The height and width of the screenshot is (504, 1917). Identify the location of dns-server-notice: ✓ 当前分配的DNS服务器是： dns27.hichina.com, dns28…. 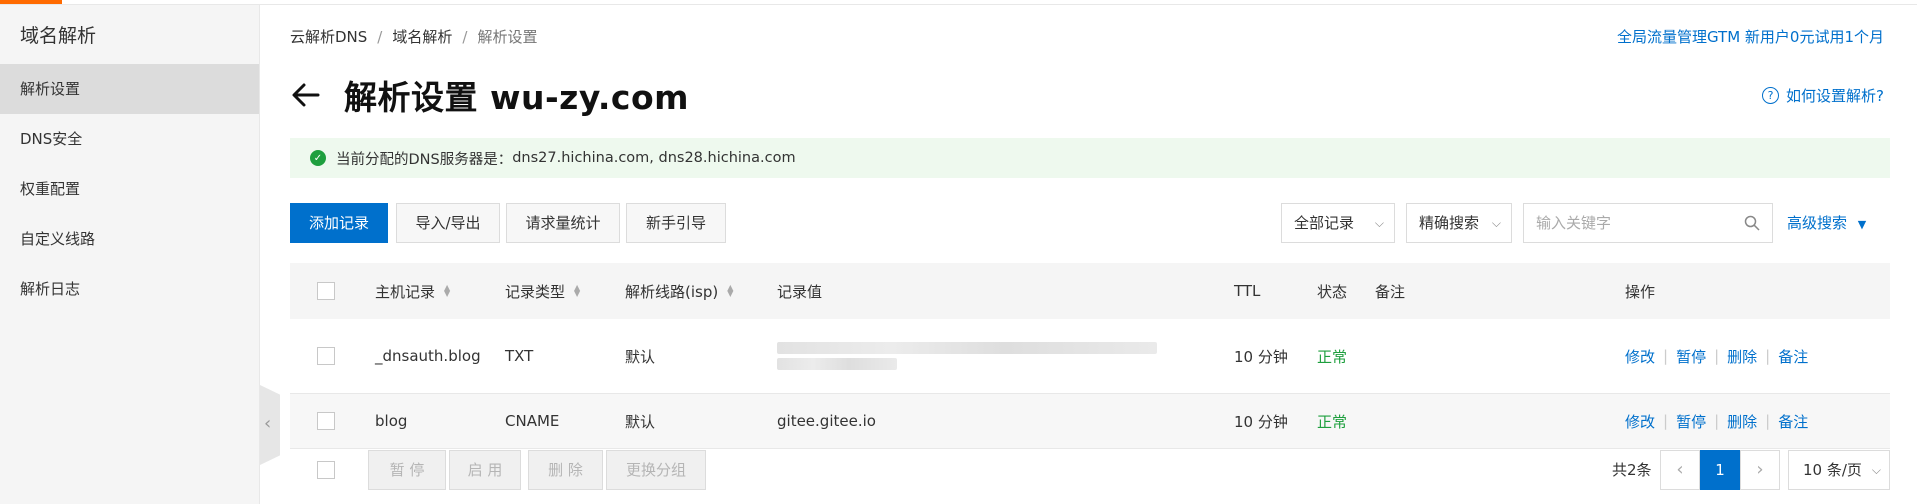
(1090, 158).